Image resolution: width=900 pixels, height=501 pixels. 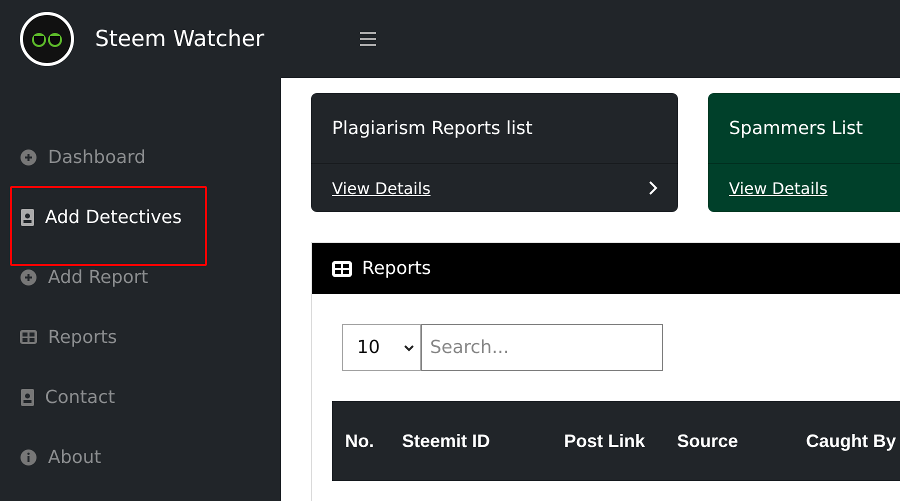 What do you see at coordinates (59, 337) in the screenshot?
I see `sidebar-item: Reports` at bounding box center [59, 337].